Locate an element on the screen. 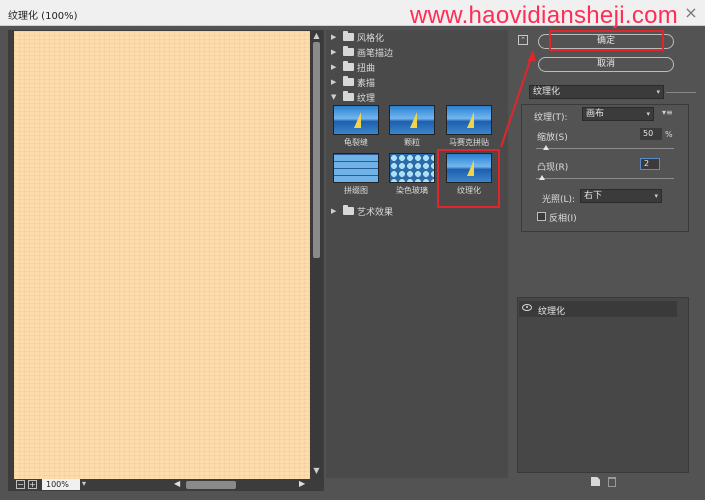 The height and width of the screenshot is (500, 705). category-sketch: ▶ 素描 is located at coordinates (353, 82).